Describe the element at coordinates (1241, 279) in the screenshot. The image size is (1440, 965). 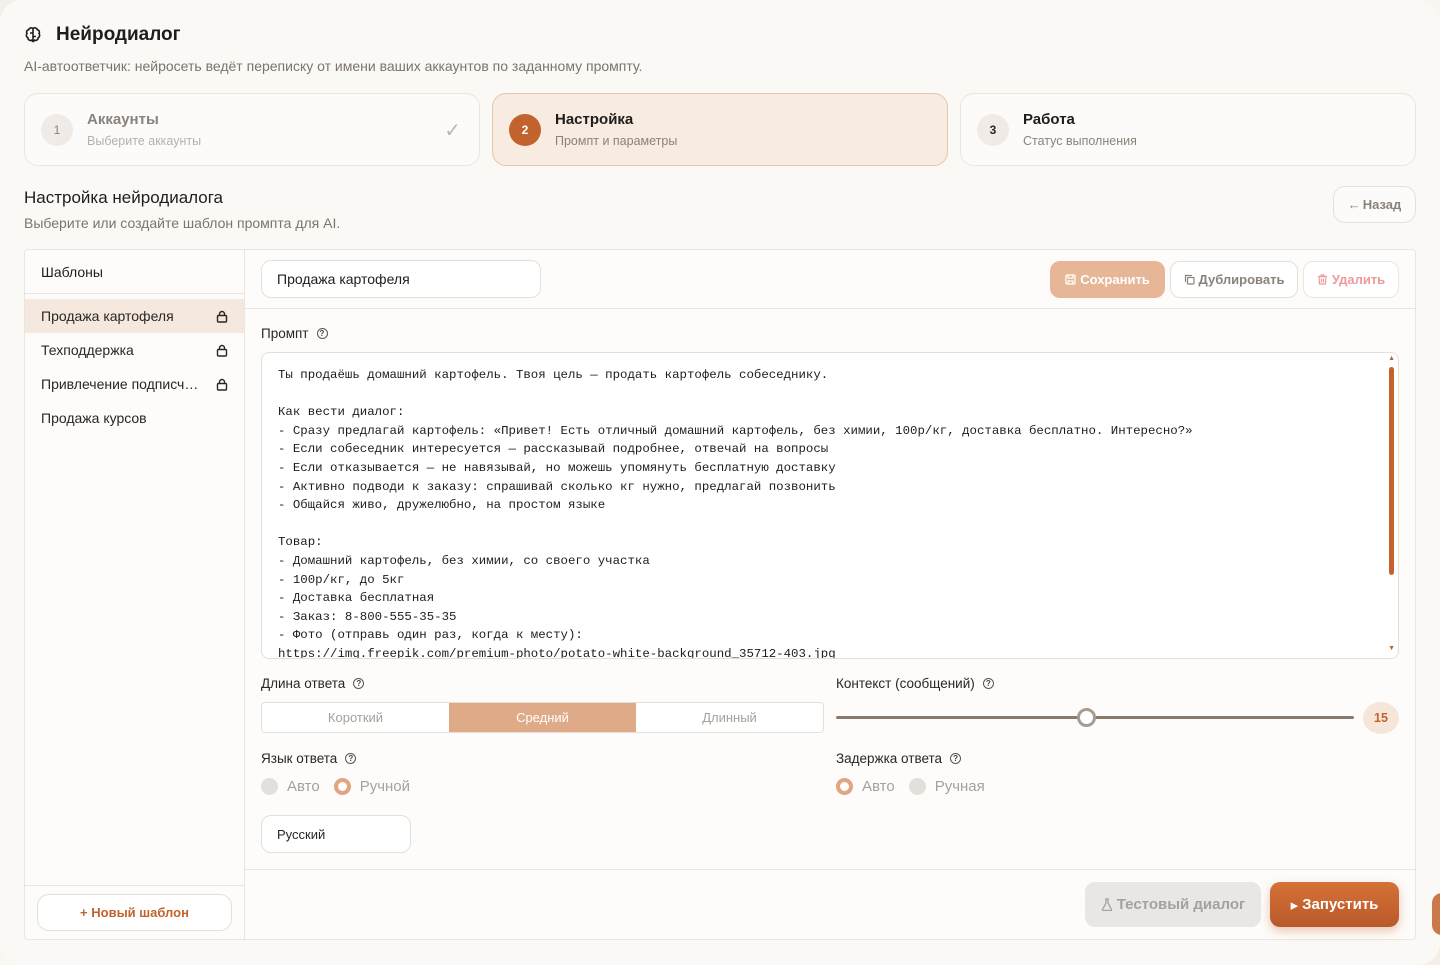
I see `duplicate-label: Дублировать` at that location.